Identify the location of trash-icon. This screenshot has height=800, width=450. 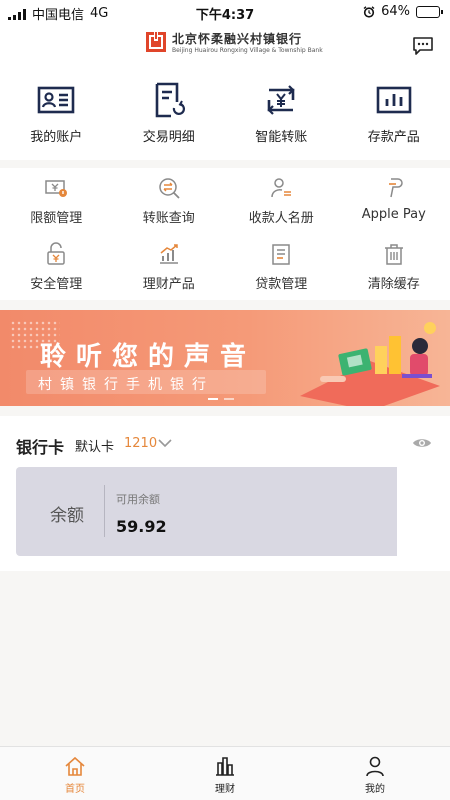
(393, 254).